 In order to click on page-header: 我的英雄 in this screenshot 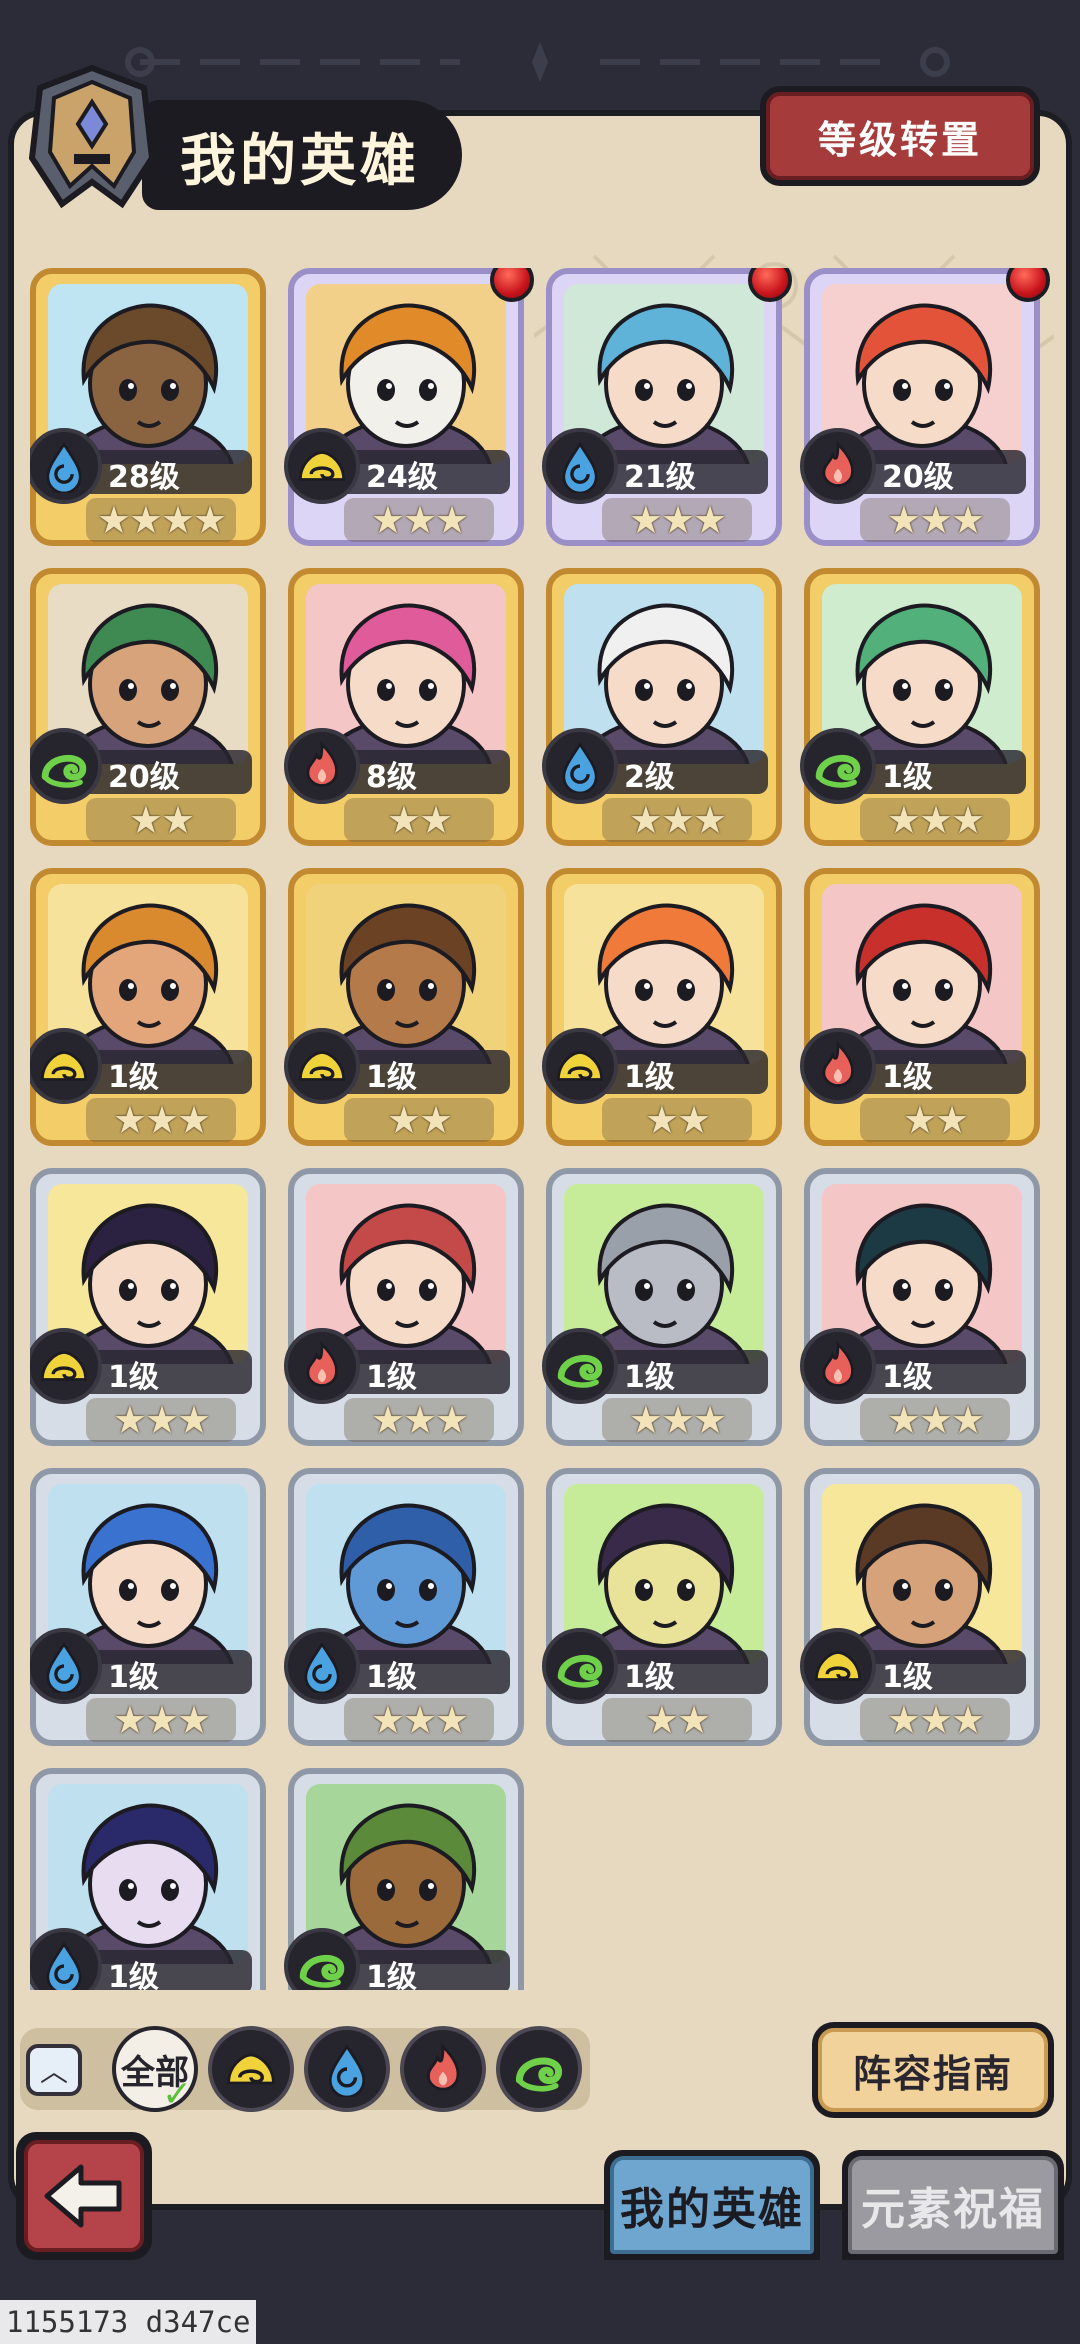, I will do `click(242, 137)`.